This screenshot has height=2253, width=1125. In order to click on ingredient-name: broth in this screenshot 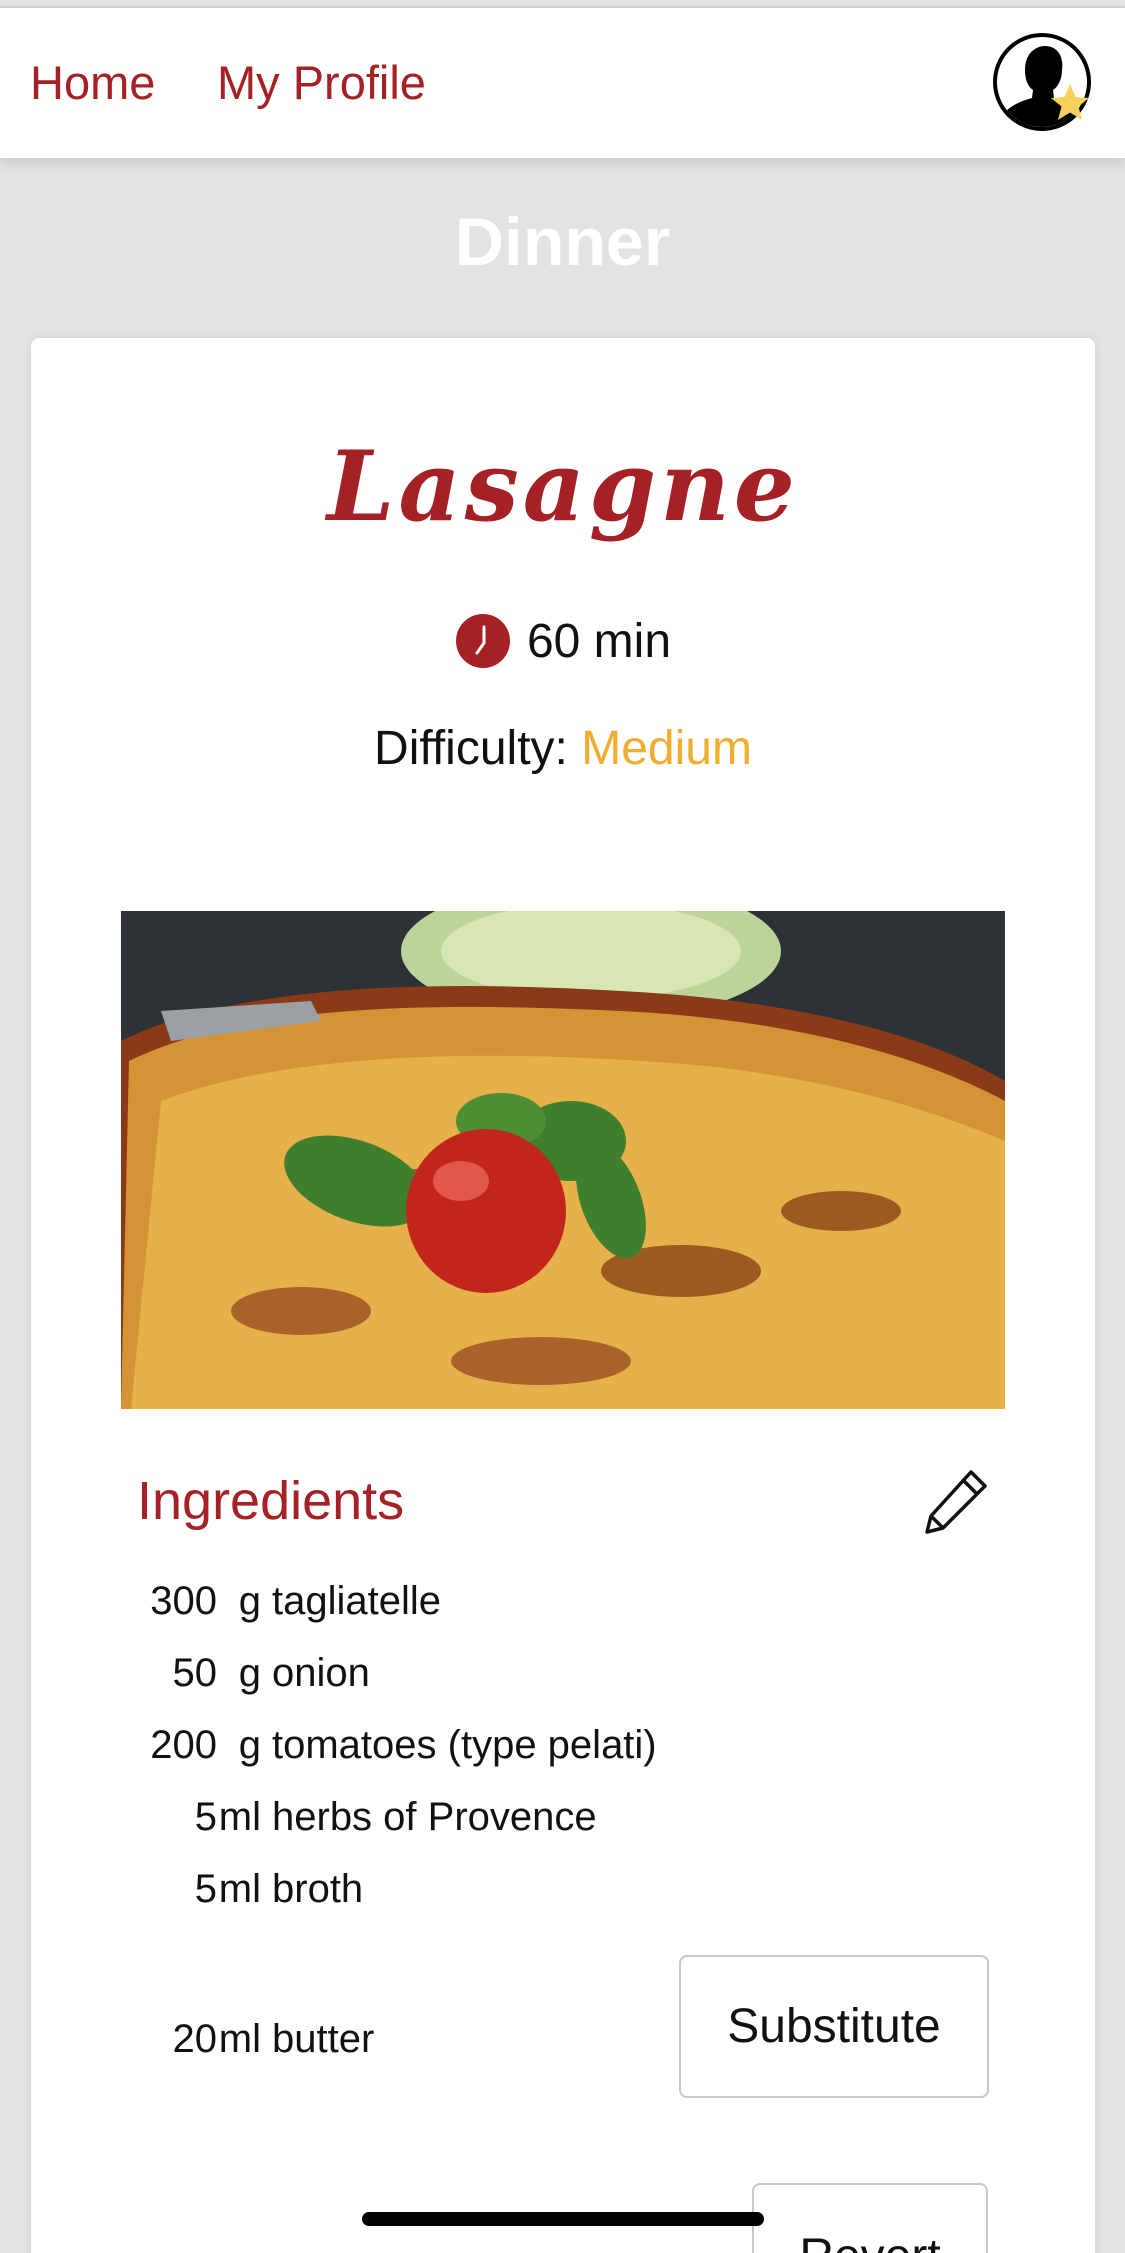, I will do `click(318, 1889)`.